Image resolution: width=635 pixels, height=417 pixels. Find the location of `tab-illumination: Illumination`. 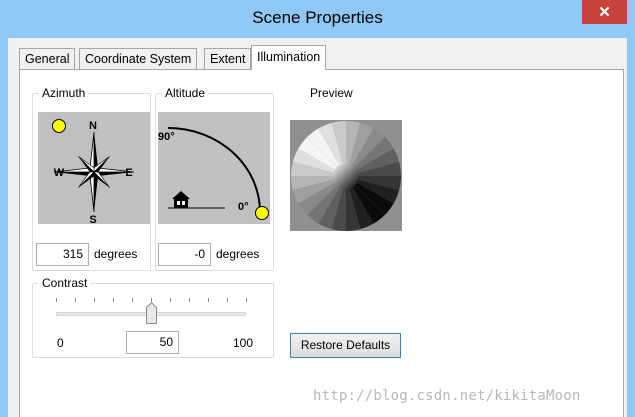

tab-illumination: Illumination is located at coordinates (289, 57).